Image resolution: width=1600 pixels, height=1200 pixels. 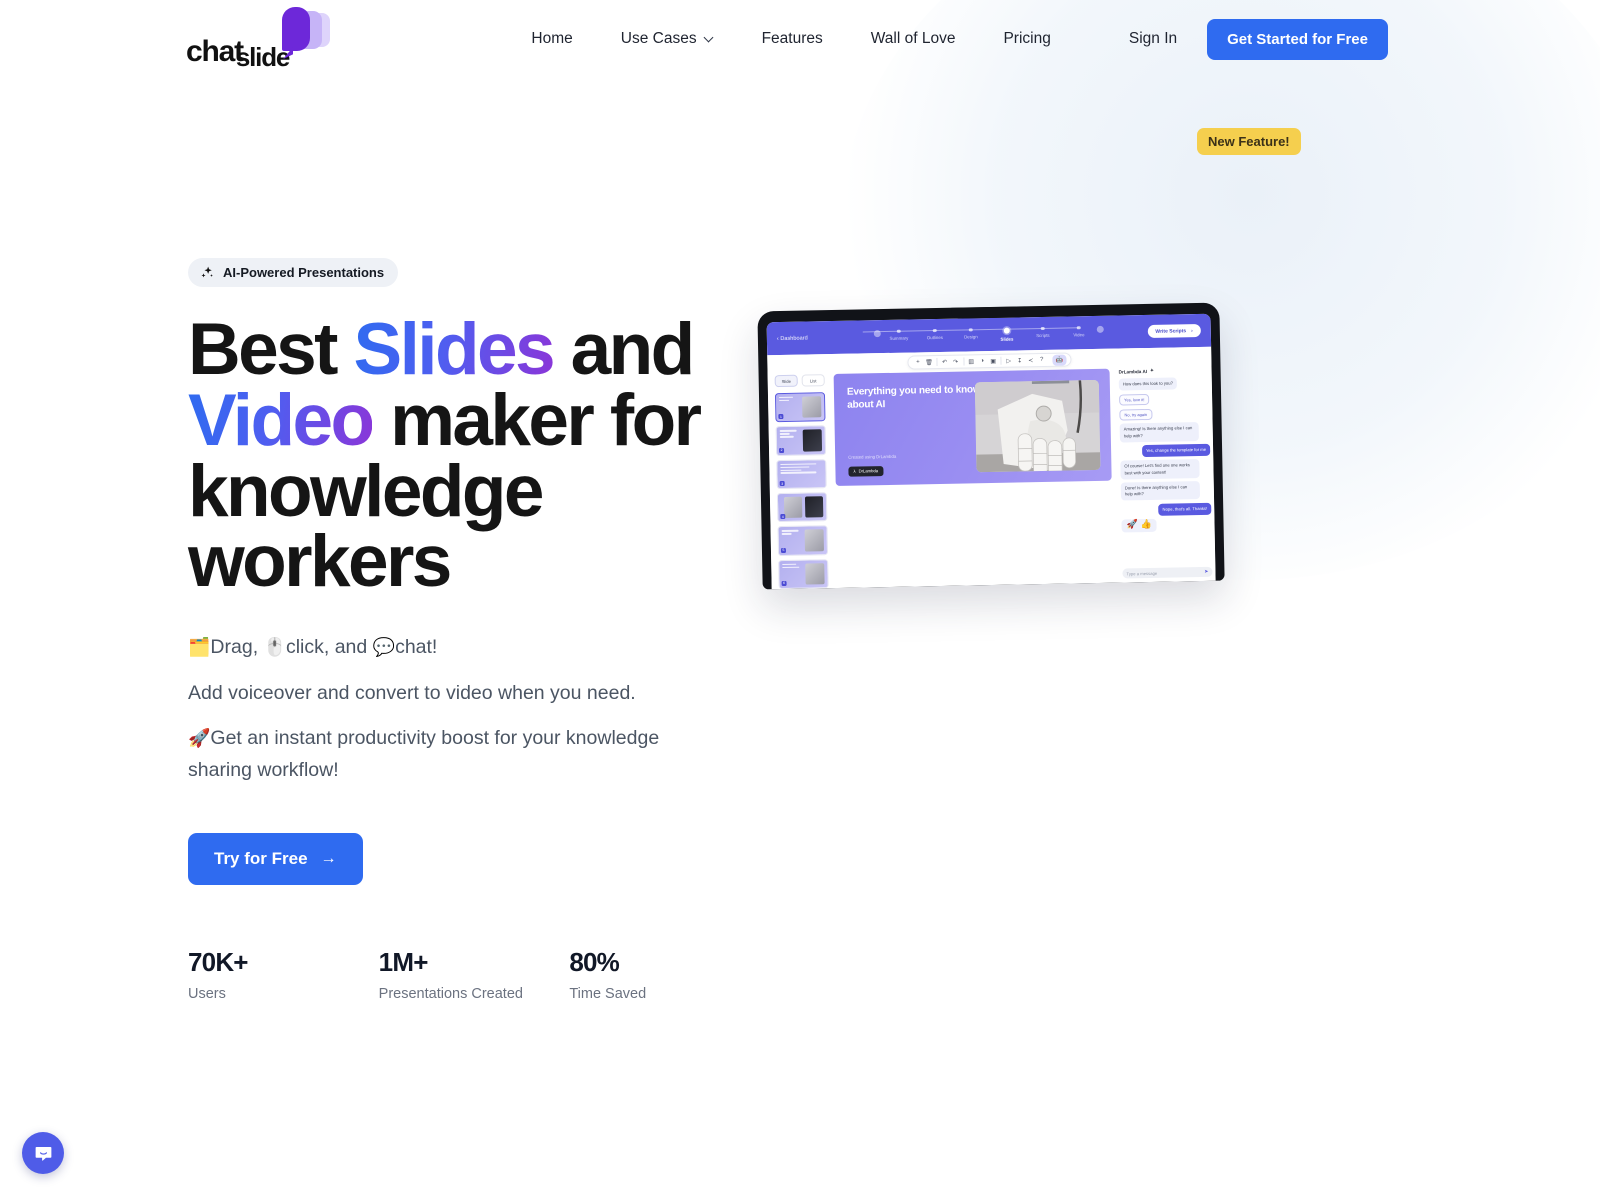 I want to click on slide-thumbnail: 5, so click(x=803, y=540).